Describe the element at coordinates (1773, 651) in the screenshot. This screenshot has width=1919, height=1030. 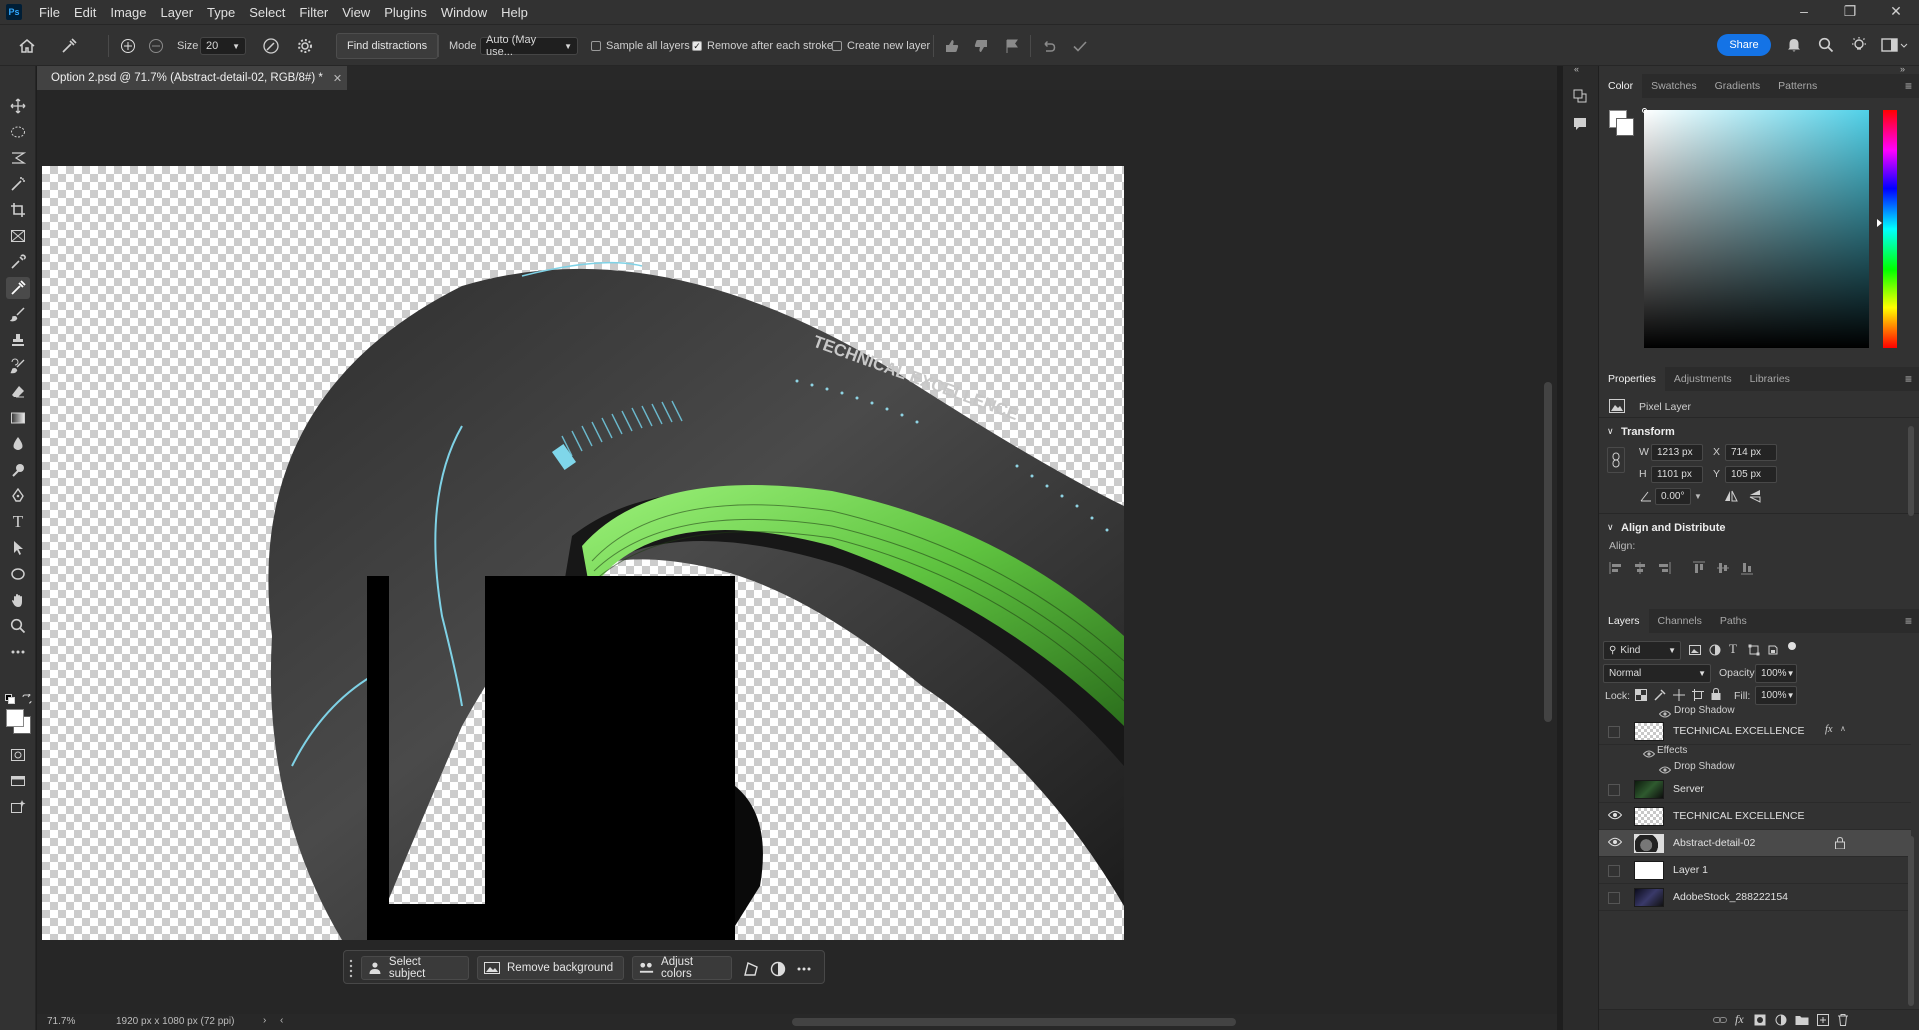
I see `filter-smart-object-icon` at that location.